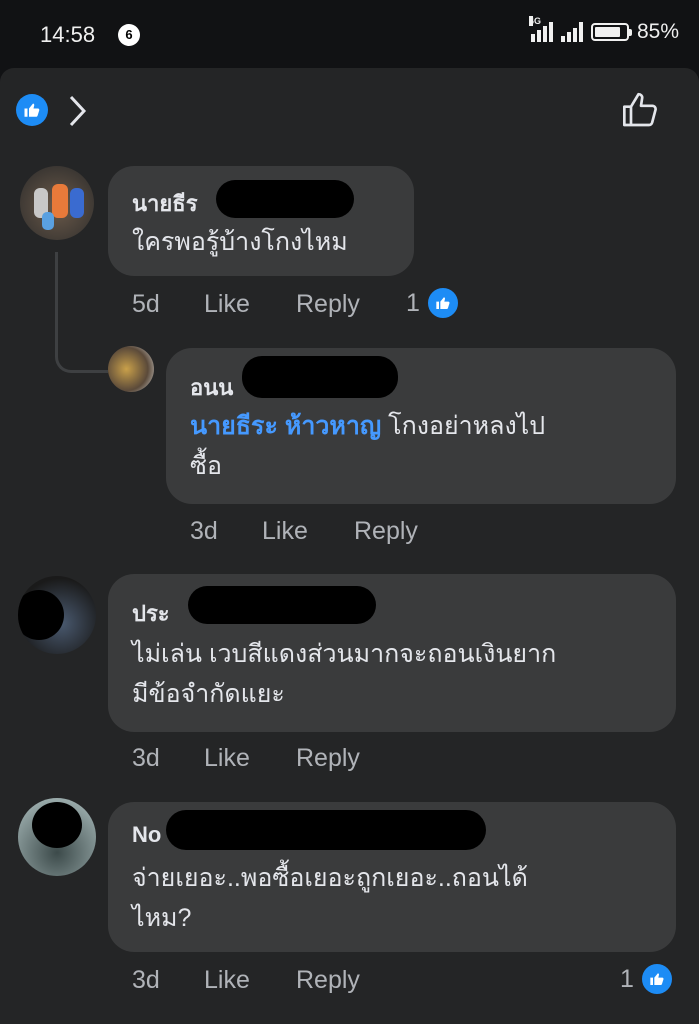 This screenshot has height=1024, width=699. Describe the element at coordinates (467, 426) in the screenshot. I see `comment-text: โกงอย่าหลงไป` at that location.